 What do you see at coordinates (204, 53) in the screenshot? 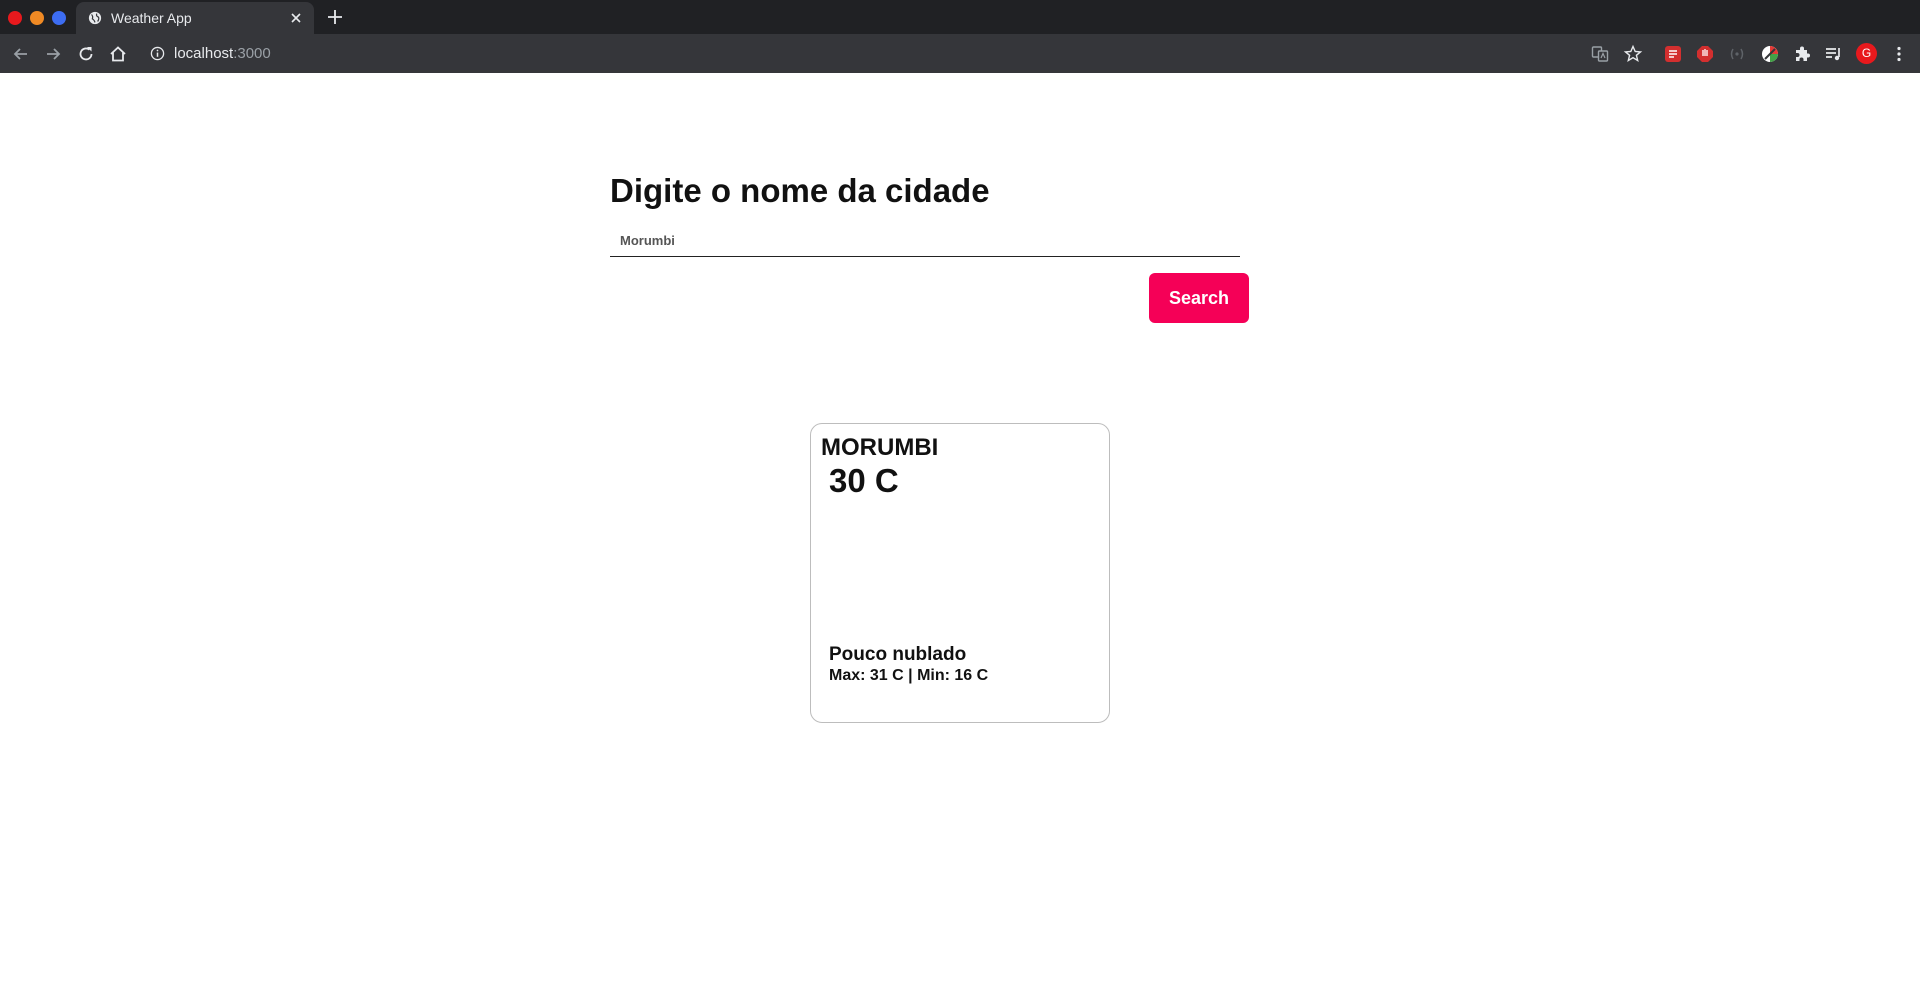
I see `url-host: localhost` at bounding box center [204, 53].